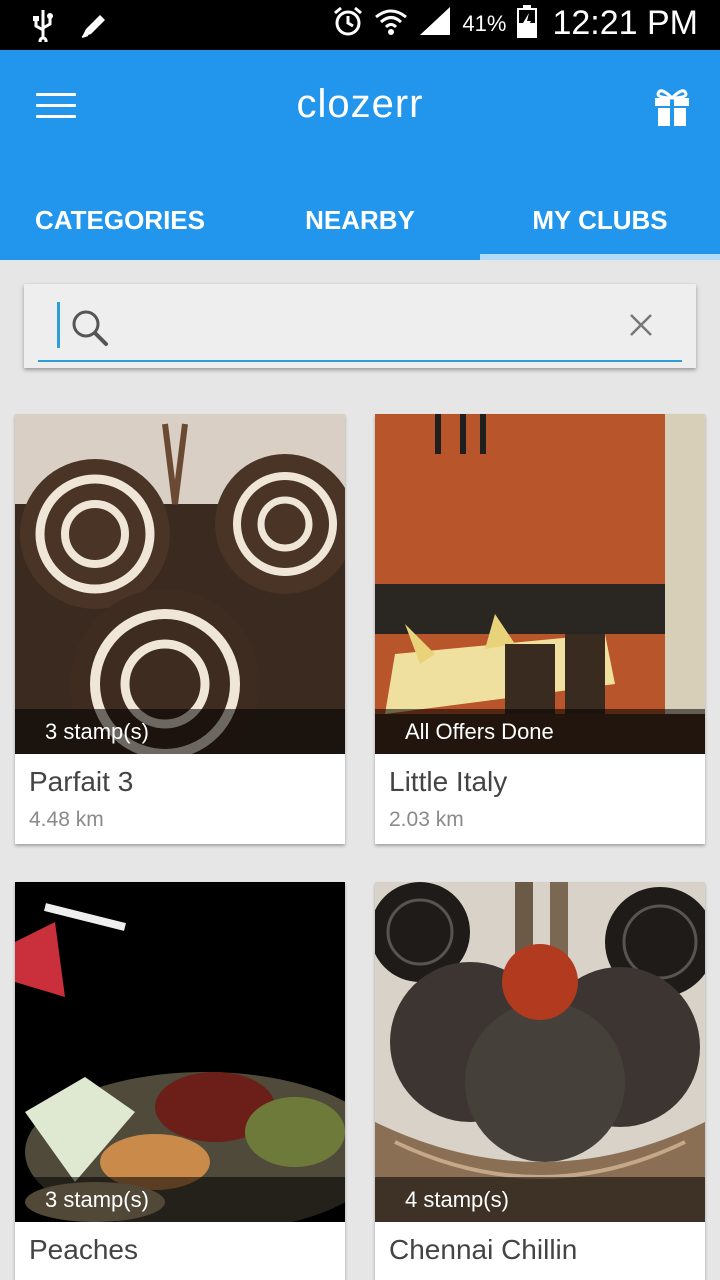 The image size is (720, 1280). What do you see at coordinates (348, 23) in the screenshot?
I see `alarm-icon` at bounding box center [348, 23].